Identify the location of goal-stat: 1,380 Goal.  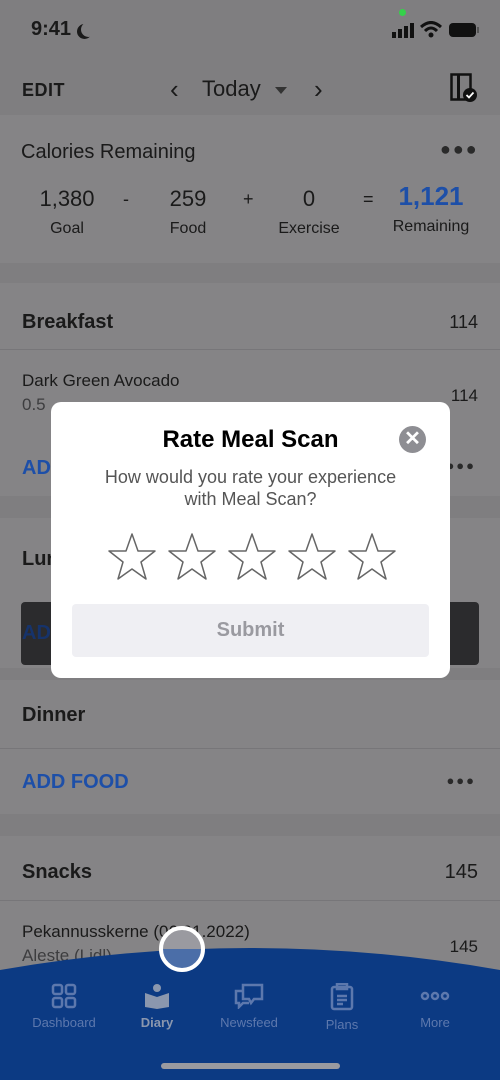
(67, 212).